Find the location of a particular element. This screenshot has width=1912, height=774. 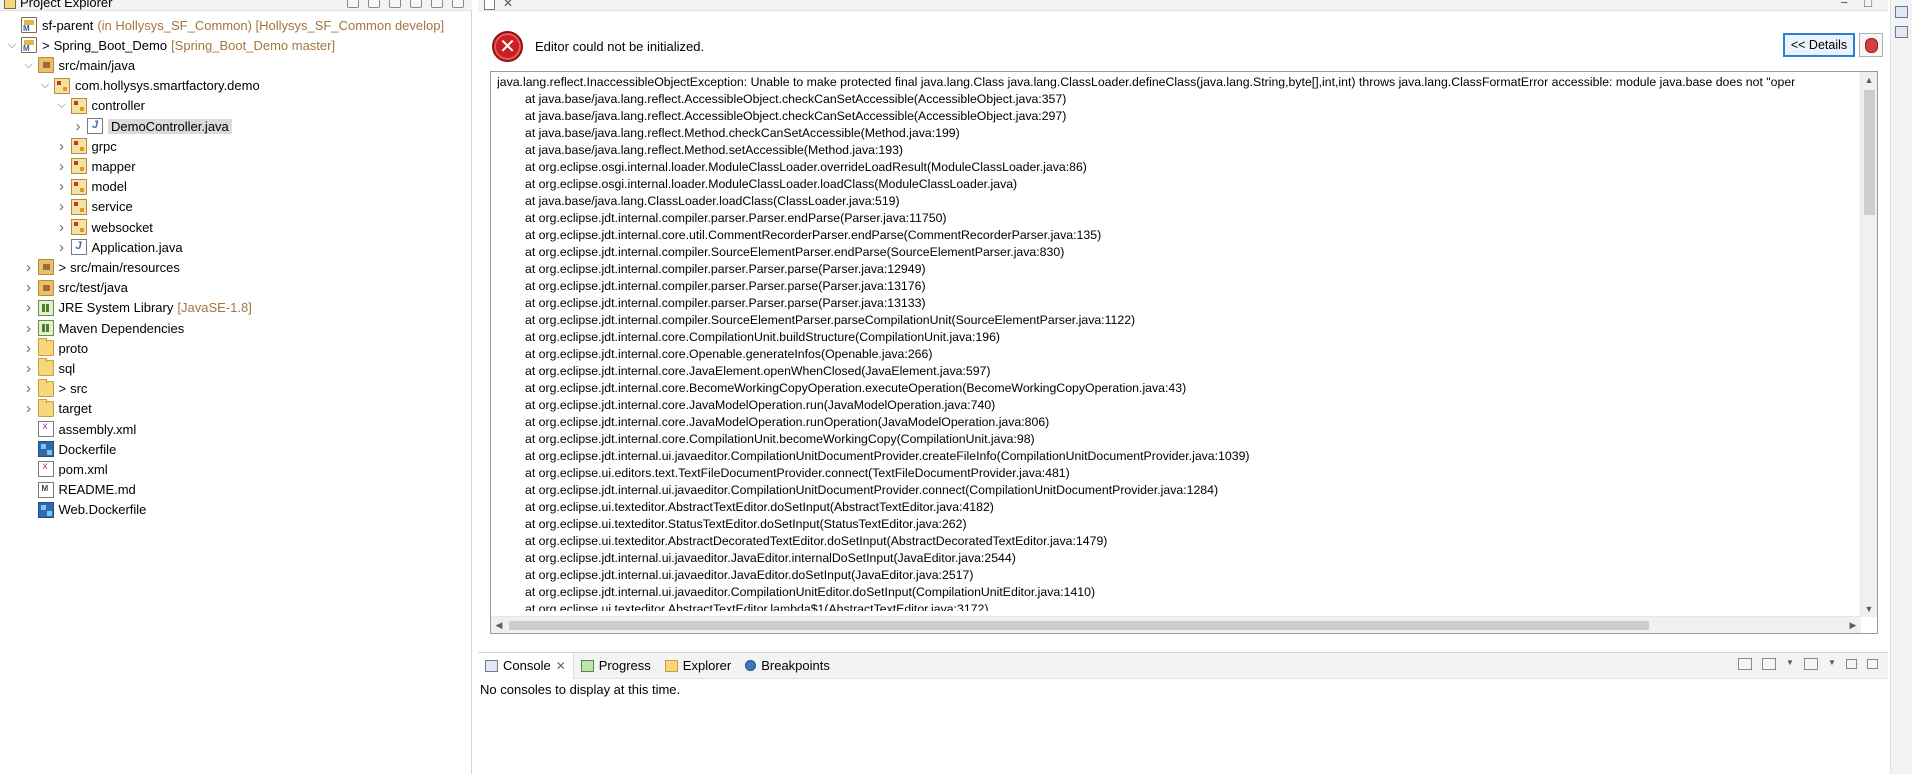

tree-item-application: › Application.java is located at coordinates (119, 247).